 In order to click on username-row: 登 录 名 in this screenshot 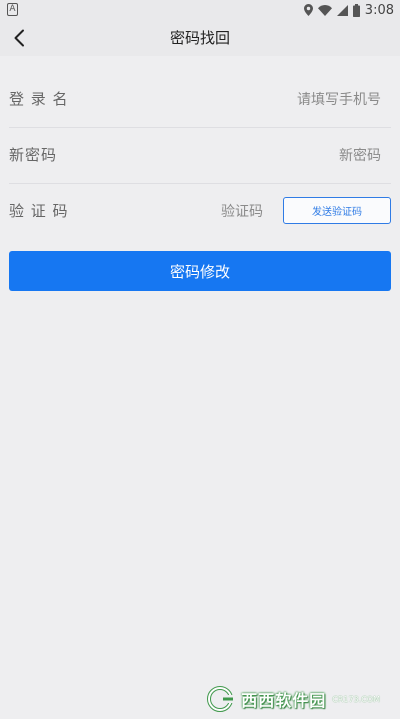, I will do `click(200, 100)`.